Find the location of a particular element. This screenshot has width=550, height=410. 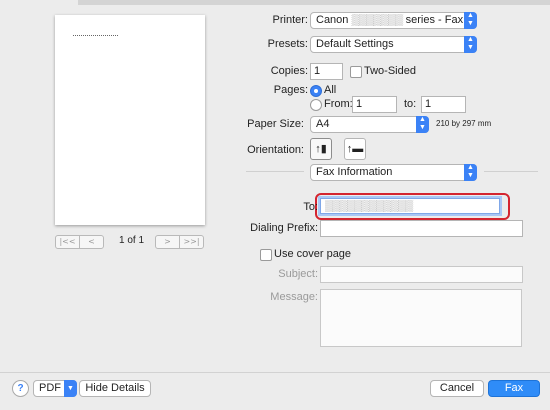

section-separator-left is located at coordinates (275, 171).